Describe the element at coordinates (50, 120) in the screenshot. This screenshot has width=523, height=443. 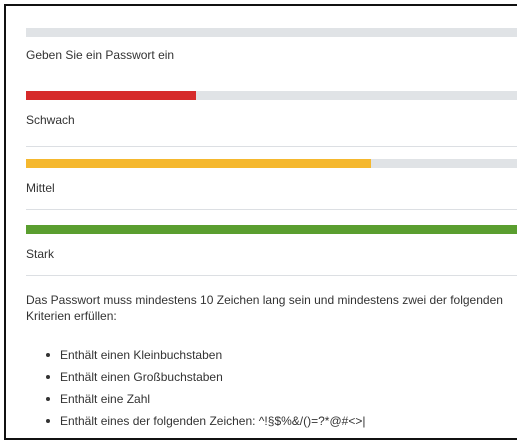
I see `strength-label-weak: Schwach` at that location.